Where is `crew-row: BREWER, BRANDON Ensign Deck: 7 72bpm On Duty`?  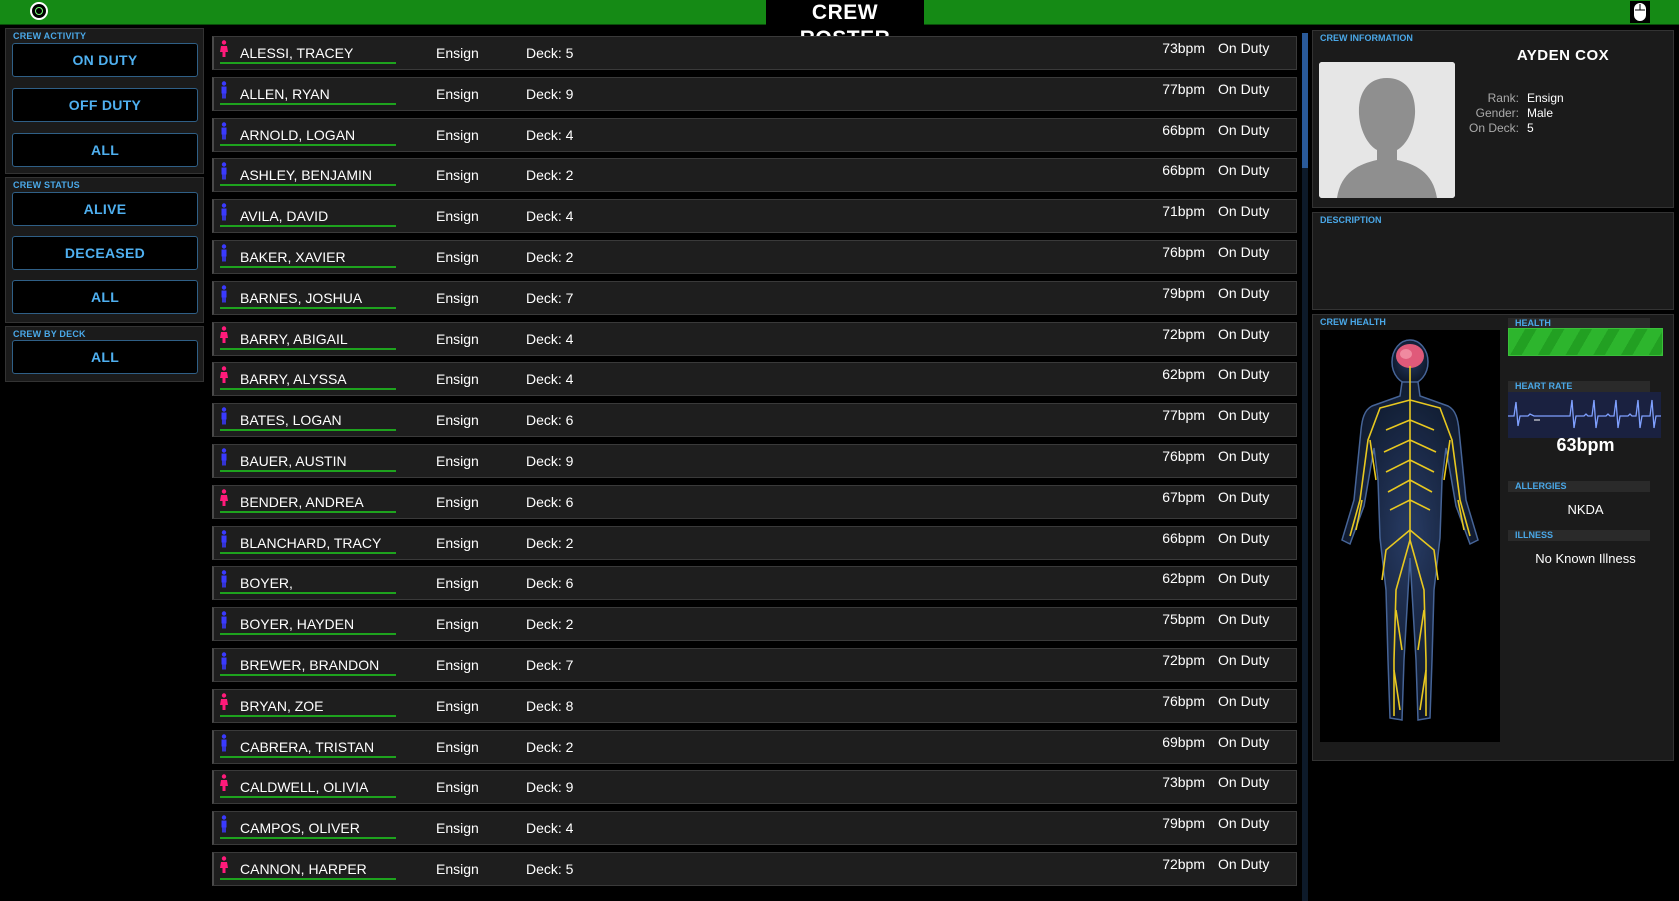
crew-row: BREWER, BRANDON Ensign Deck: 7 72bpm On Duty is located at coordinates (754, 665).